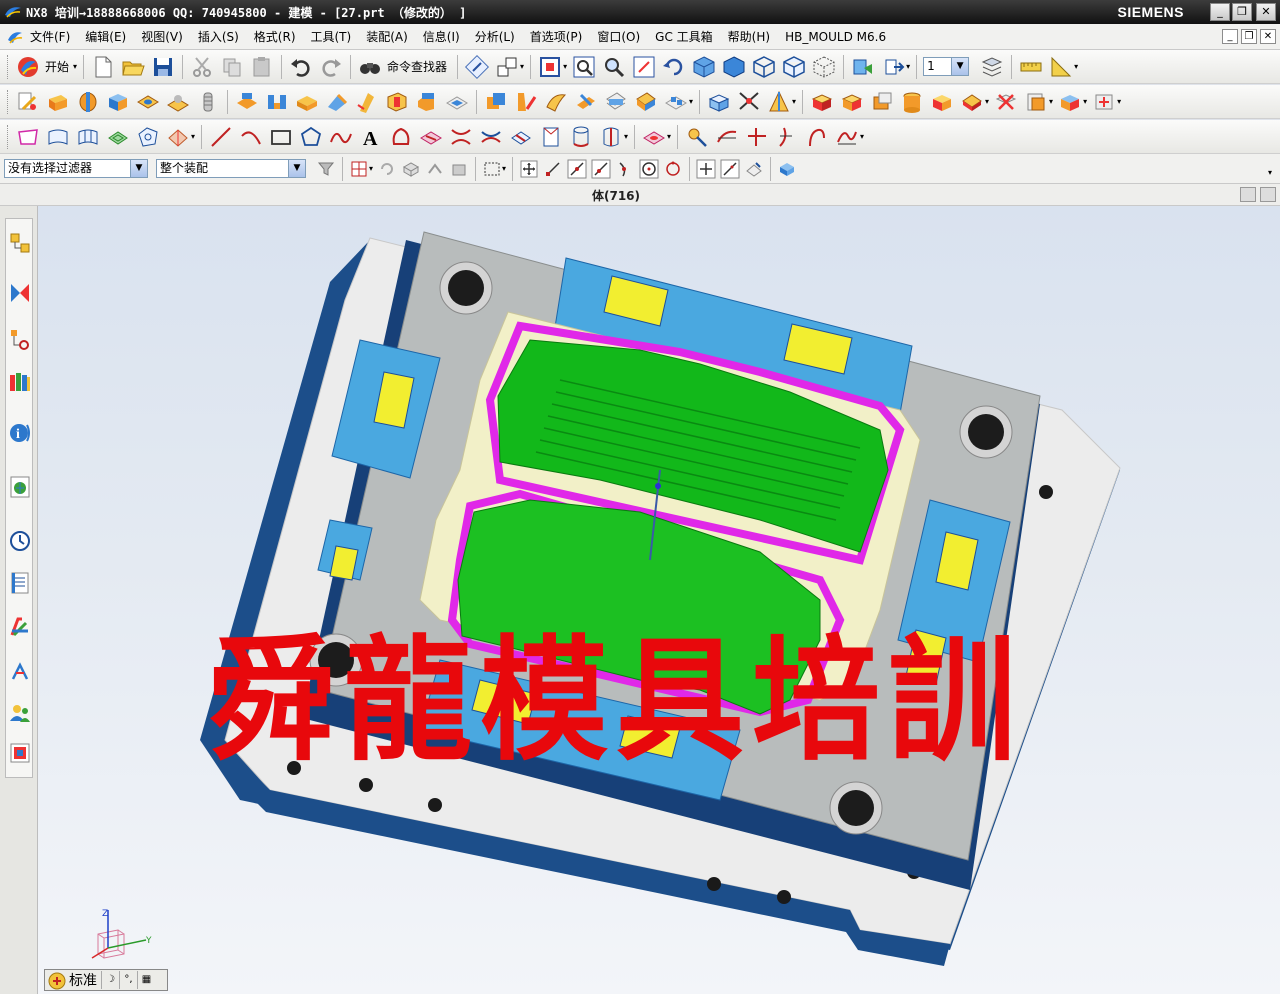  What do you see at coordinates (359, 169) in the screenshot?
I see `snap-grid-icon` at bounding box center [359, 169].